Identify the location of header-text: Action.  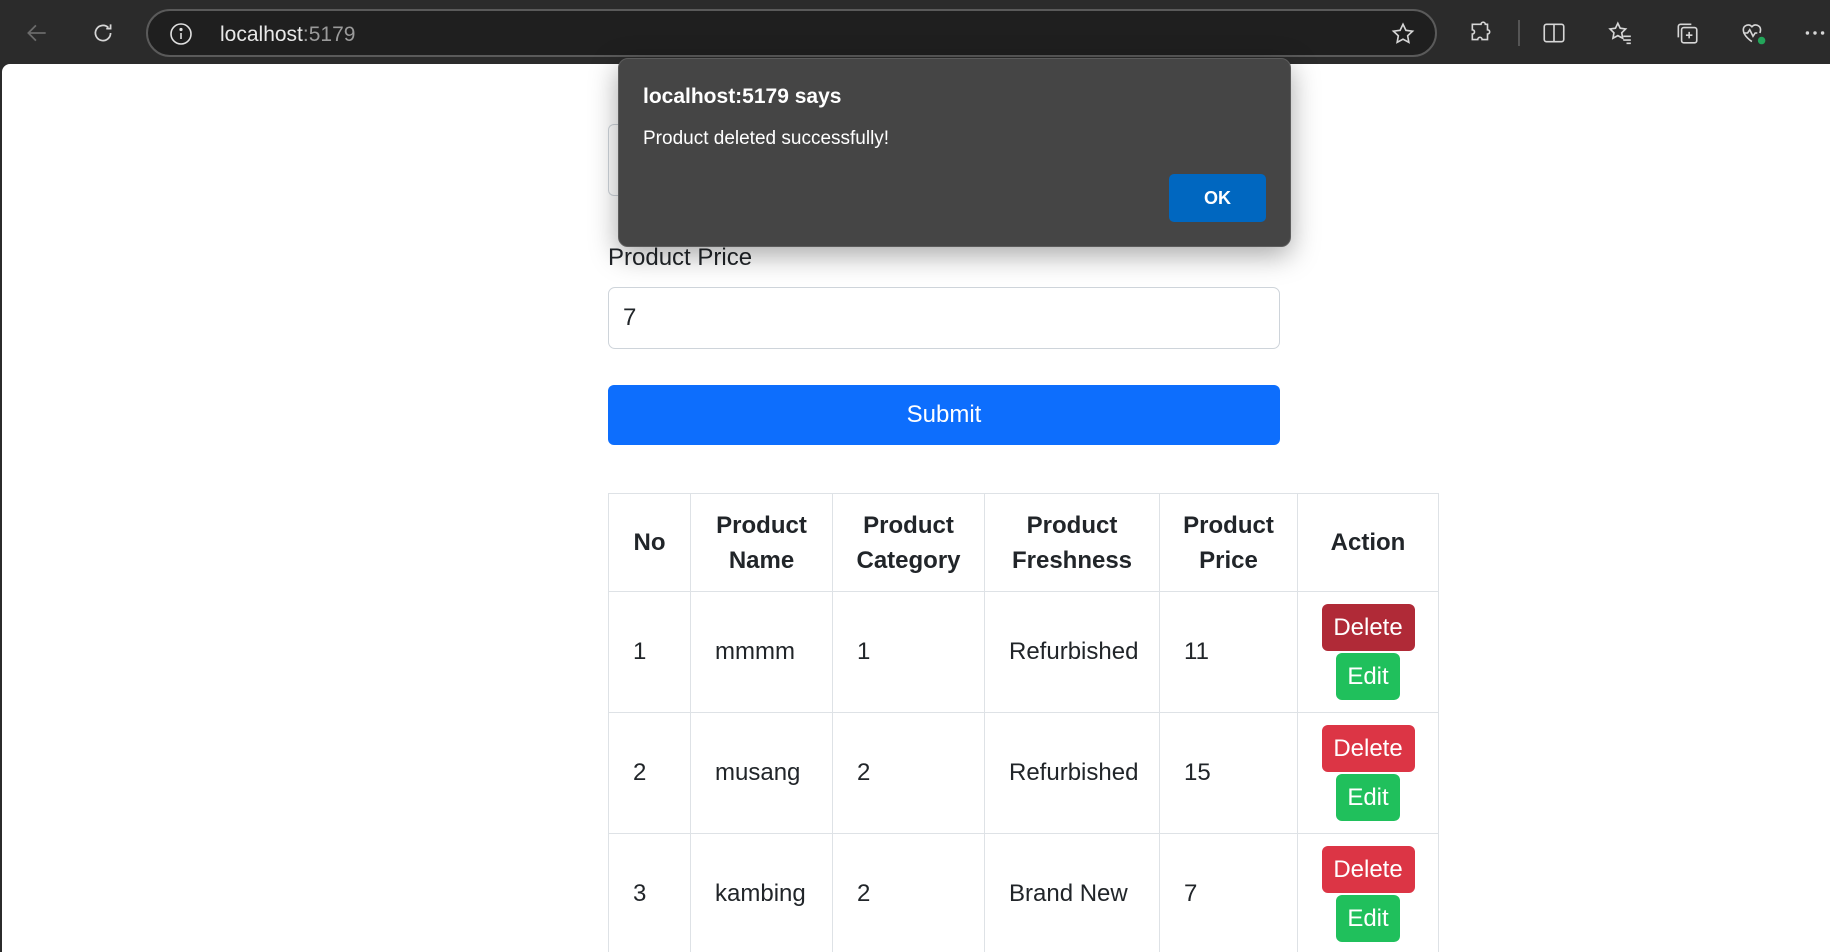
(1368, 542).